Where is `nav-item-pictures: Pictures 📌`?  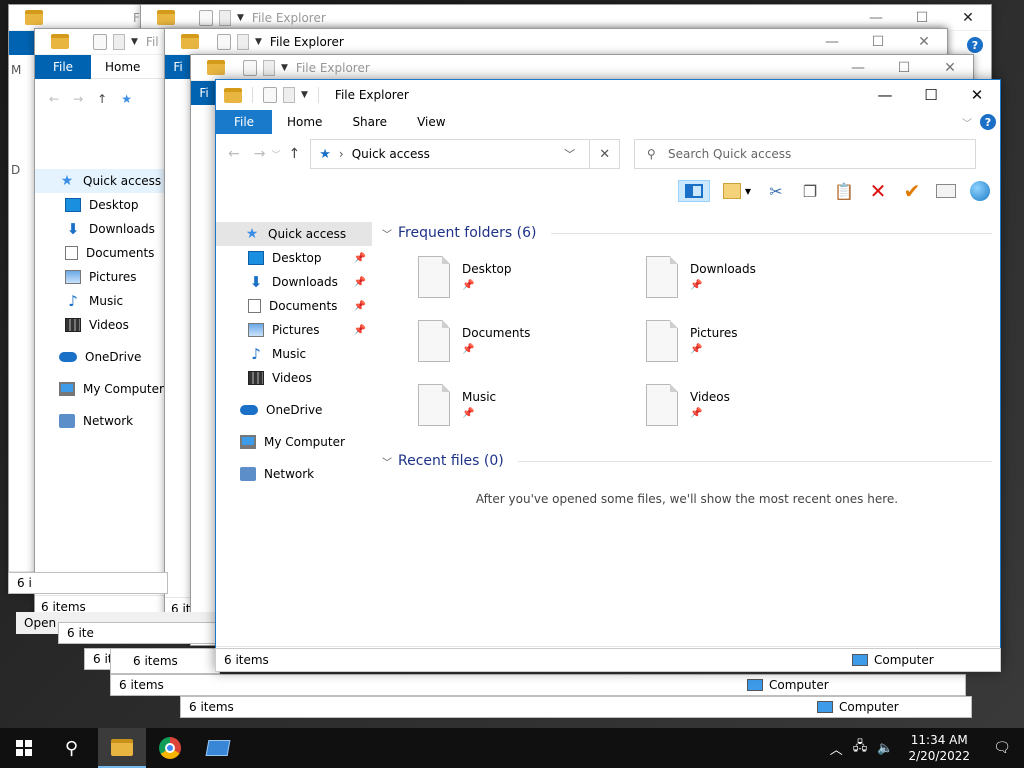 nav-item-pictures: Pictures 📌 is located at coordinates (294, 330).